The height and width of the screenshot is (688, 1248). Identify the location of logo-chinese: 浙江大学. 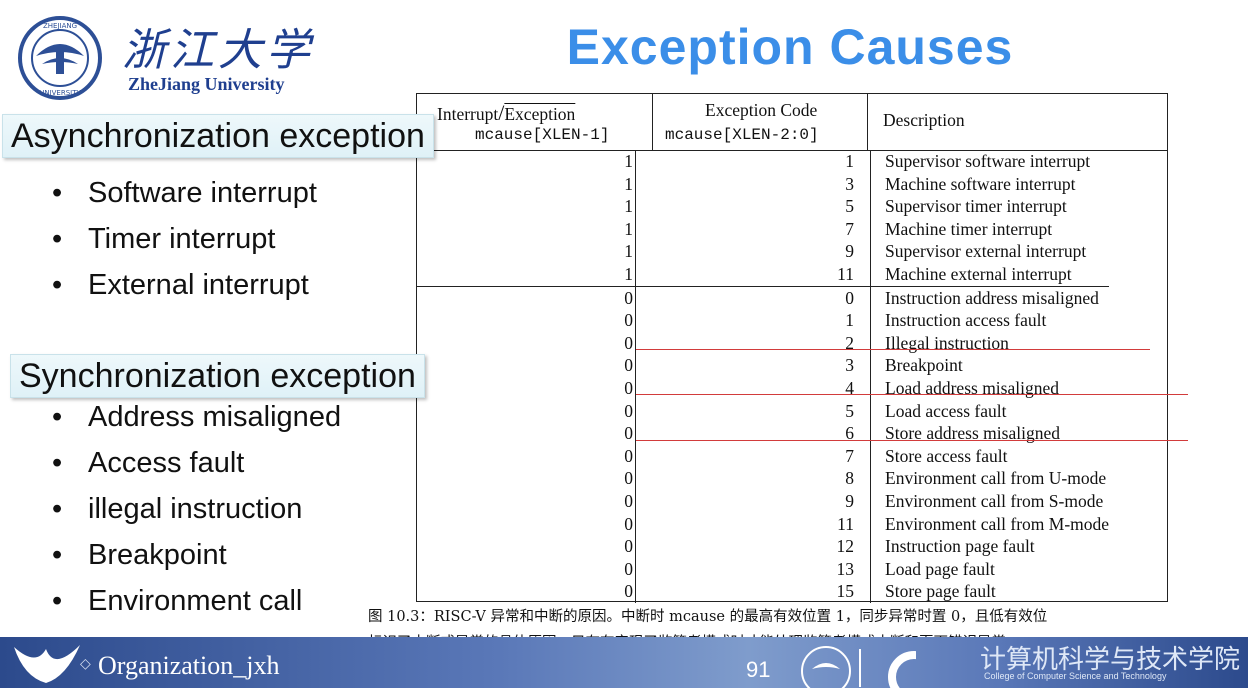
(218, 50).